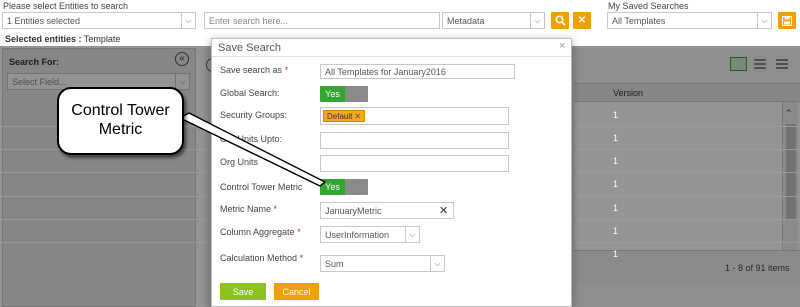 This screenshot has height=307, width=800. Describe the element at coordinates (120, 129) in the screenshot. I see `callout-line-2: Metric` at that location.